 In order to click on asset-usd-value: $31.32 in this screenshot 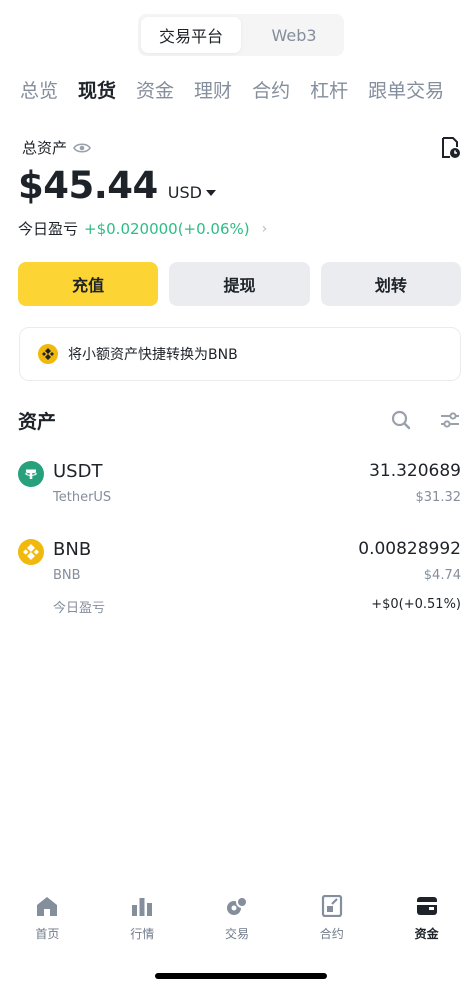, I will do `click(438, 497)`.